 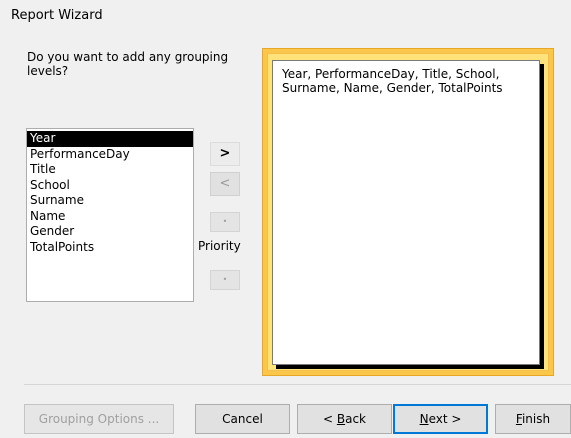 I want to click on add-grouping-button: >, so click(x=225, y=154).